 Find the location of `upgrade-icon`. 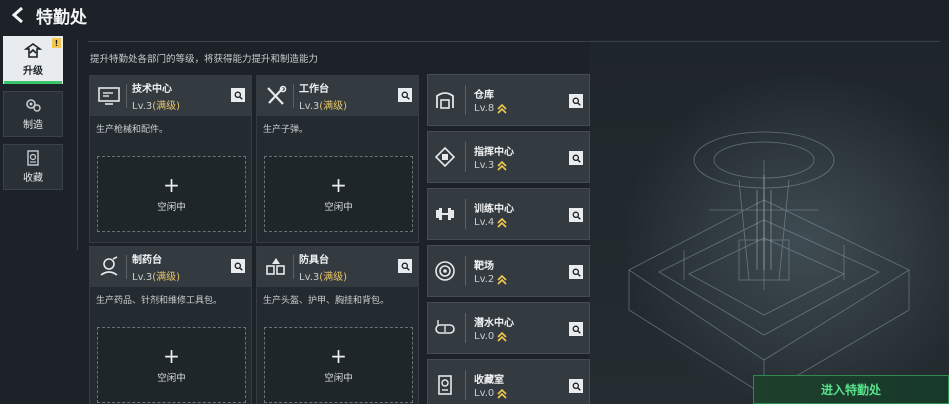

upgrade-icon is located at coordinates (33, 50).